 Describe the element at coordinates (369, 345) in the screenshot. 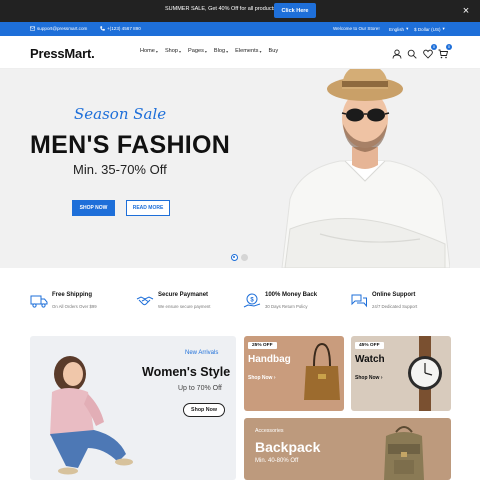

I see `watch-off-tag: 45% OFF` at that location.